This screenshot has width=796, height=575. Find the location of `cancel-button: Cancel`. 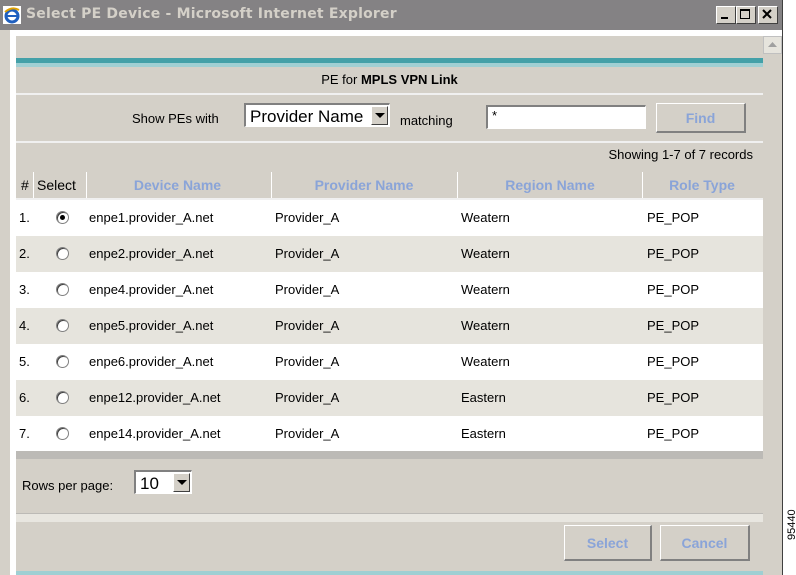

cancel-button: Cancel is located at coordinates (705, 543).